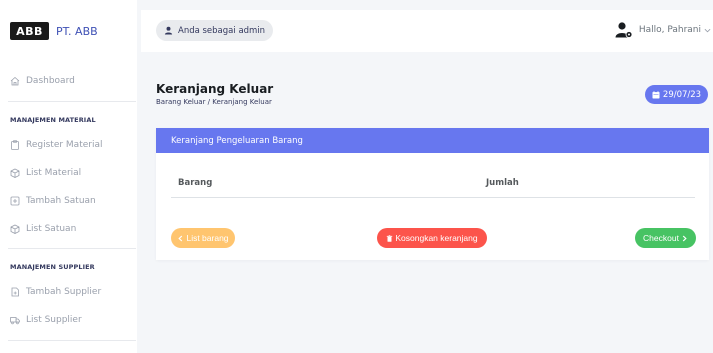 This screenshot has width=713, height=353. What do you see at coordinates (502, 183) in the screenshot?
I see `column-header-jumlah: Jumlah` at bounding box center [502, 183].